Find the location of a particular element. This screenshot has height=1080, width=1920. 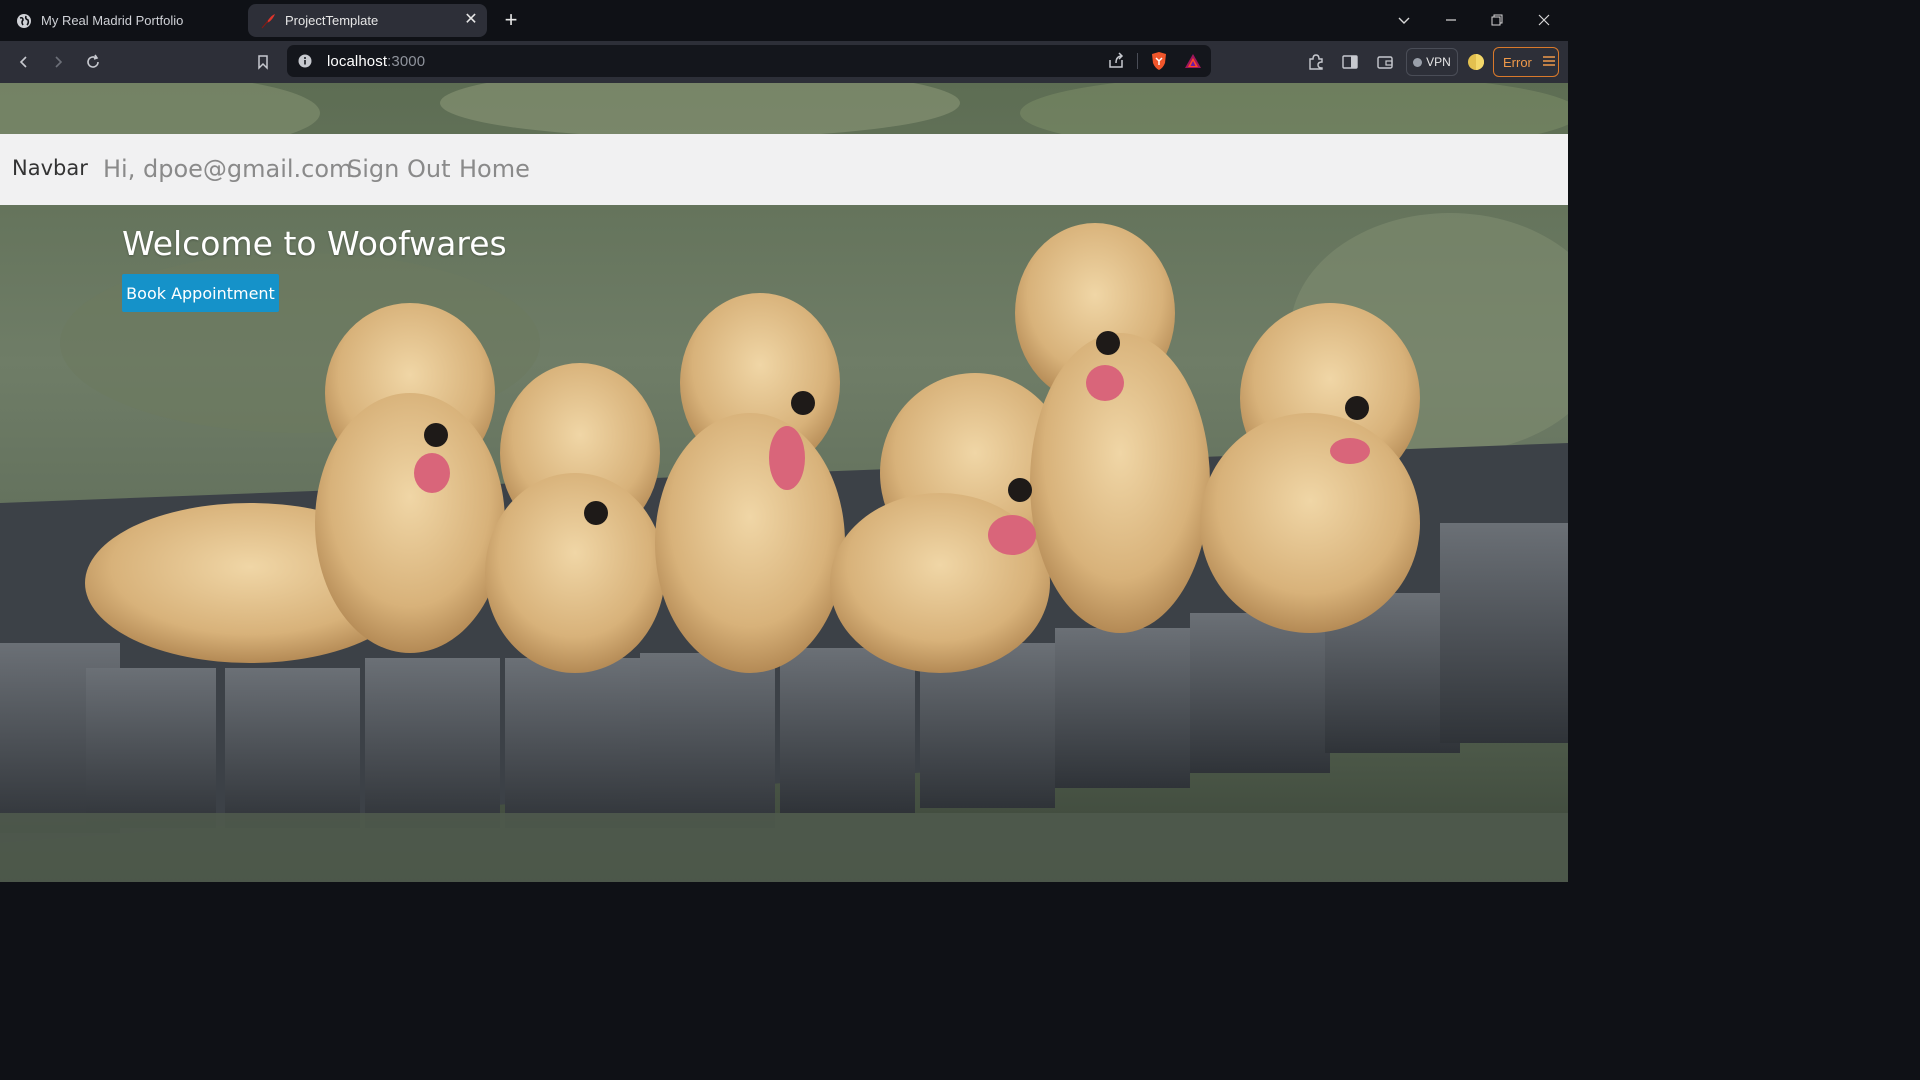

site-info-icon is located at coordinates (305, 63).